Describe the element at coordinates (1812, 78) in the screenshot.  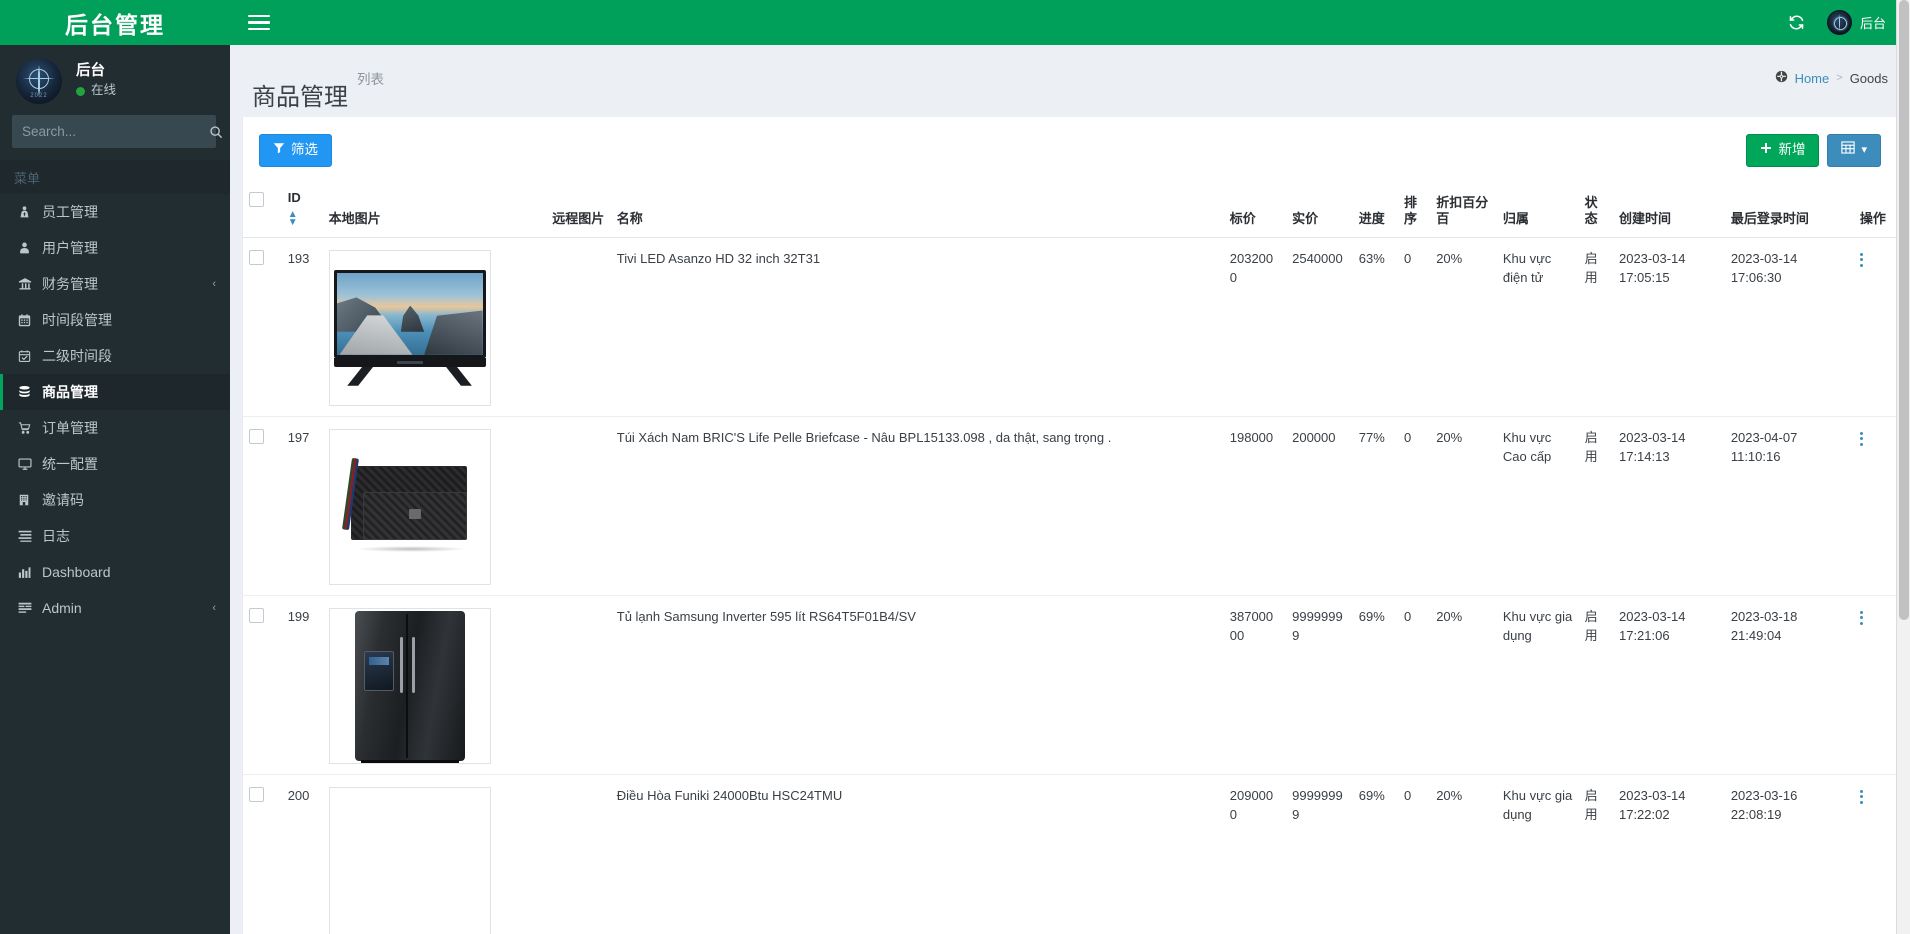
I see `breadcrumb-home: Home` at that location.